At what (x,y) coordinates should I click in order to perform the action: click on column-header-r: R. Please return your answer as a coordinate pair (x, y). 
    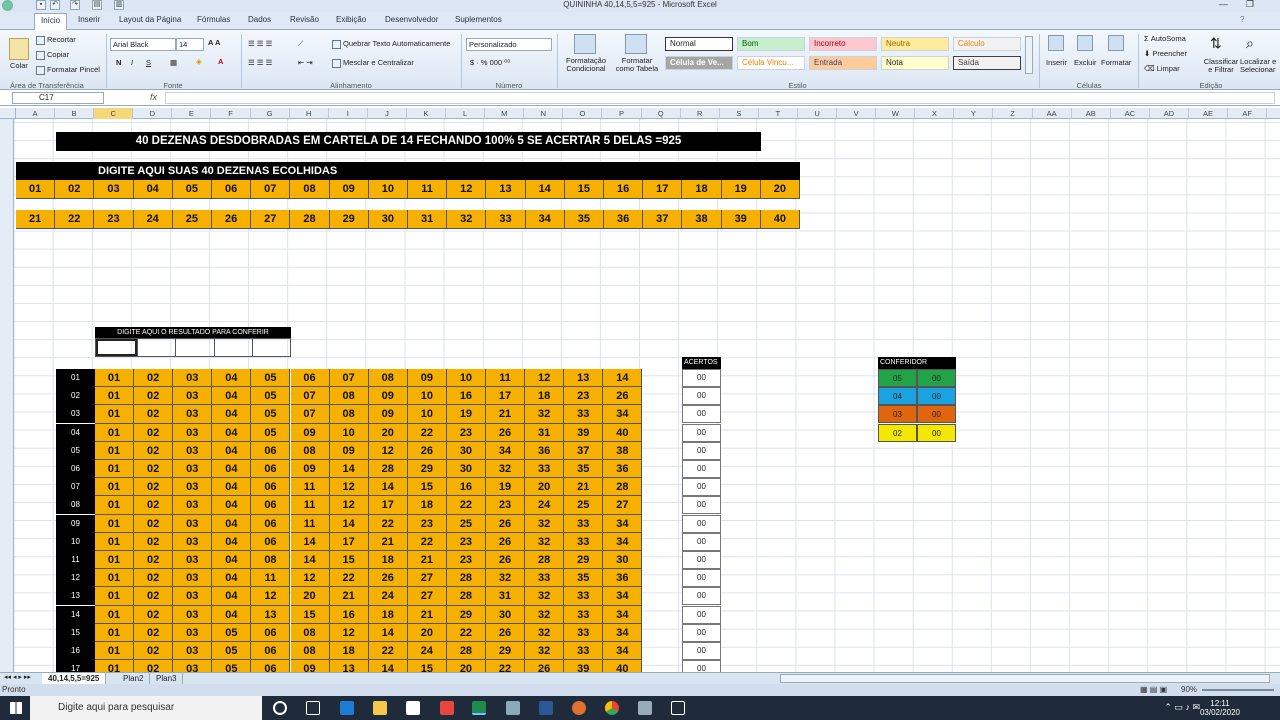
    Looking at the image, I should click on (700, 113).